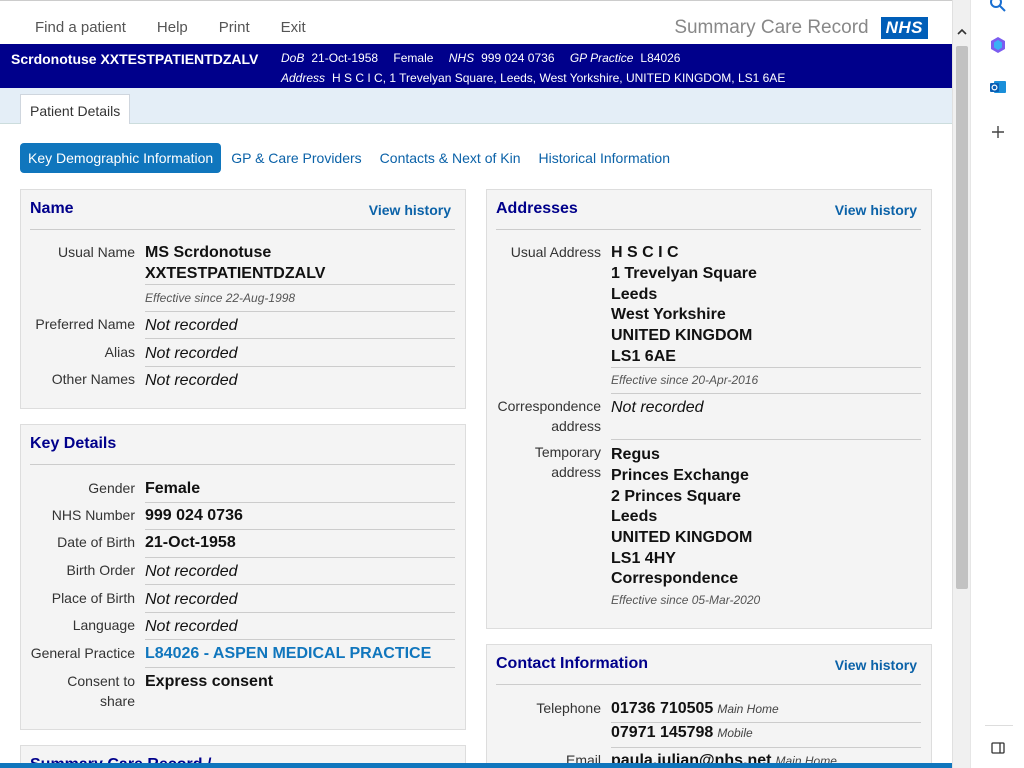 Image resolution: width=1024 pixels, height=768 pixels. Describe the element at coordinates (998, 132) in the screenshot. I see `plus-icon` at that location.